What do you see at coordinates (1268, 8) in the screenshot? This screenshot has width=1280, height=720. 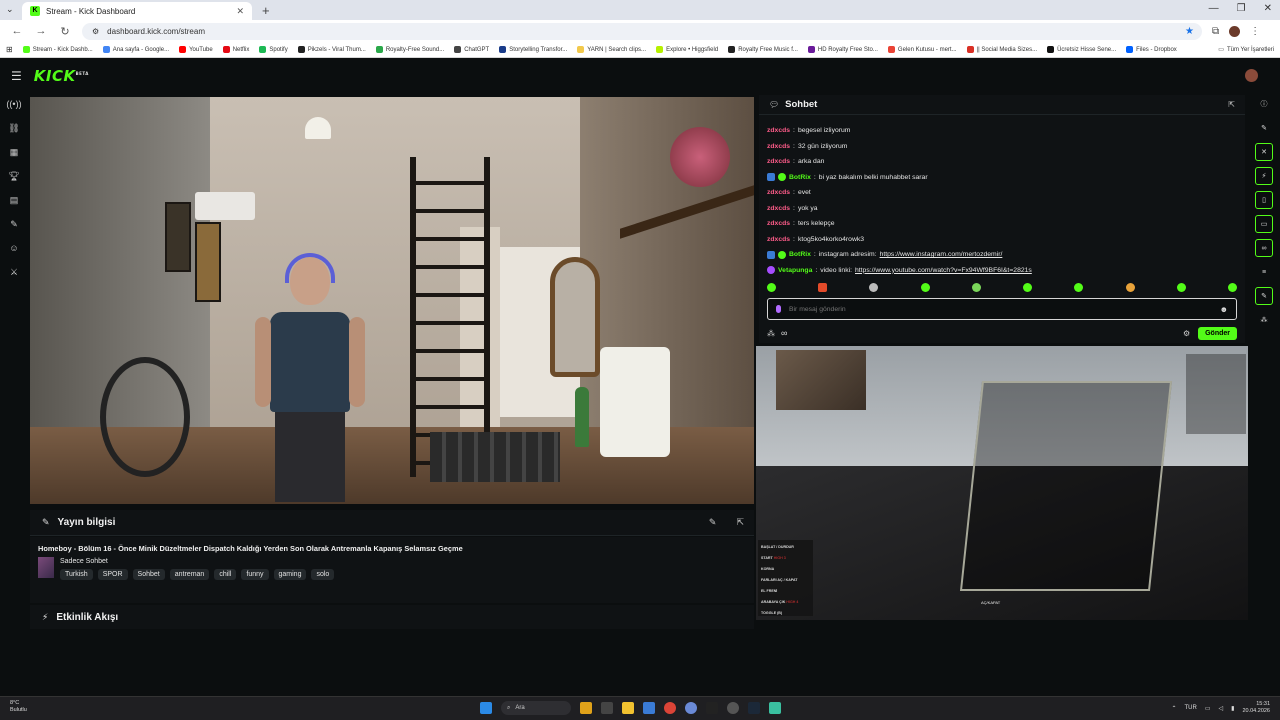 I see `close-window-button: ✕` at bounding box center [1268, 8].